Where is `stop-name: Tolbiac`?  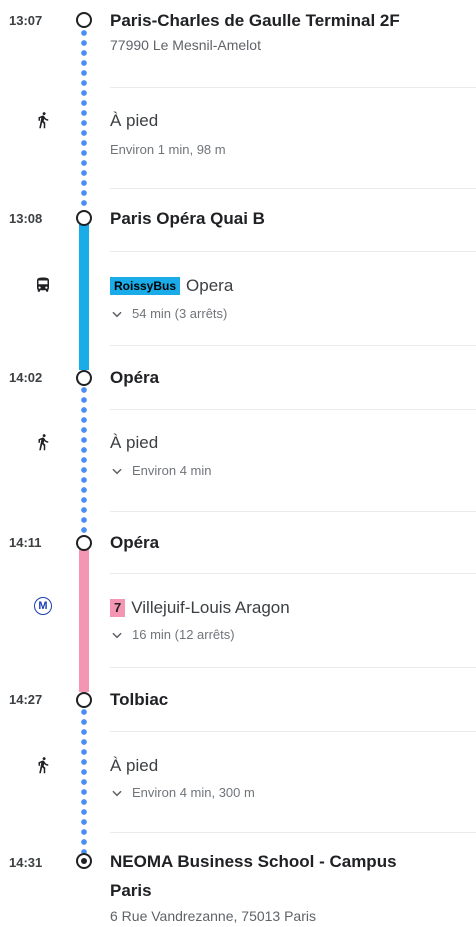
stop-name: Tolbiac is located at coordinates (139, 700).